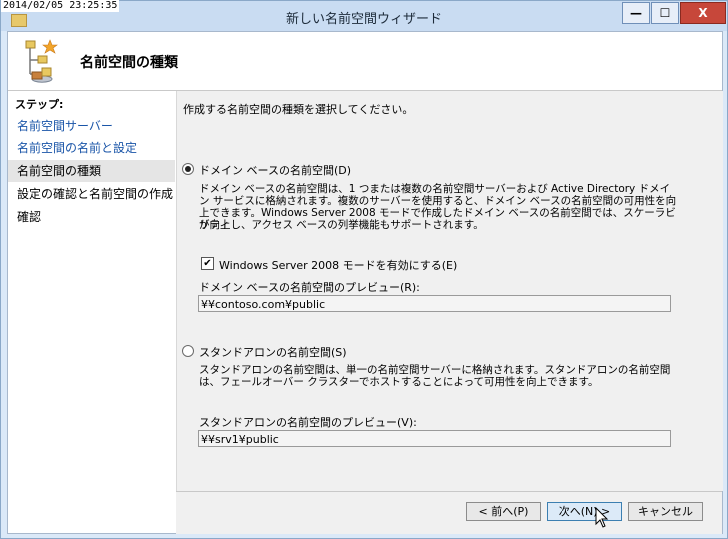  Describe the element at coordinates (91, 171) in the screenshot. I see `step-namespace-type: 名前空間の種類` at that location.